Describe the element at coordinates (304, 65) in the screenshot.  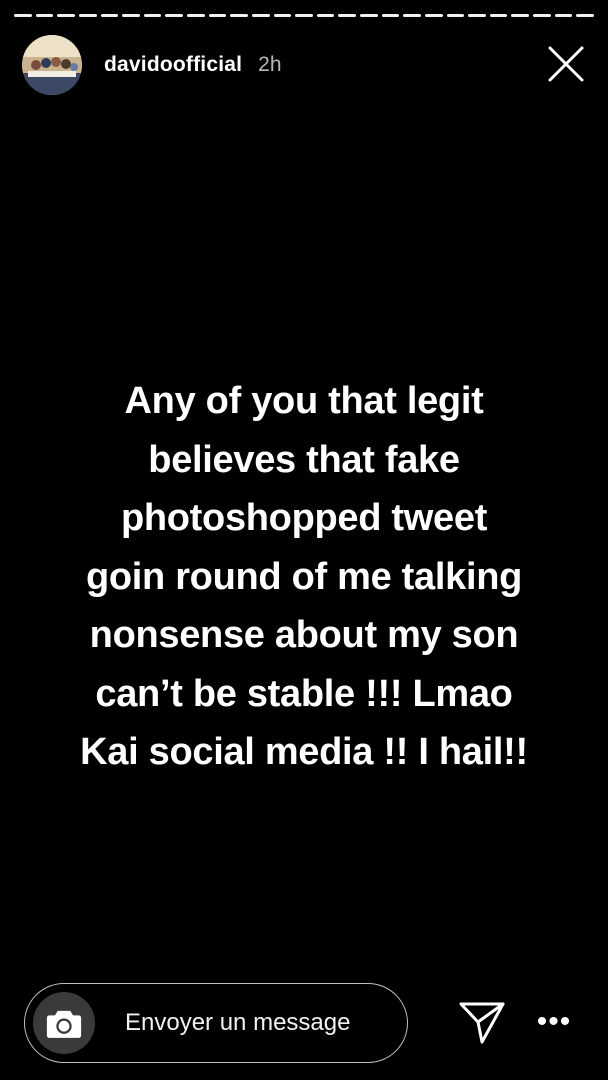
I see `story-header: davidoofficial 2h` at that location.